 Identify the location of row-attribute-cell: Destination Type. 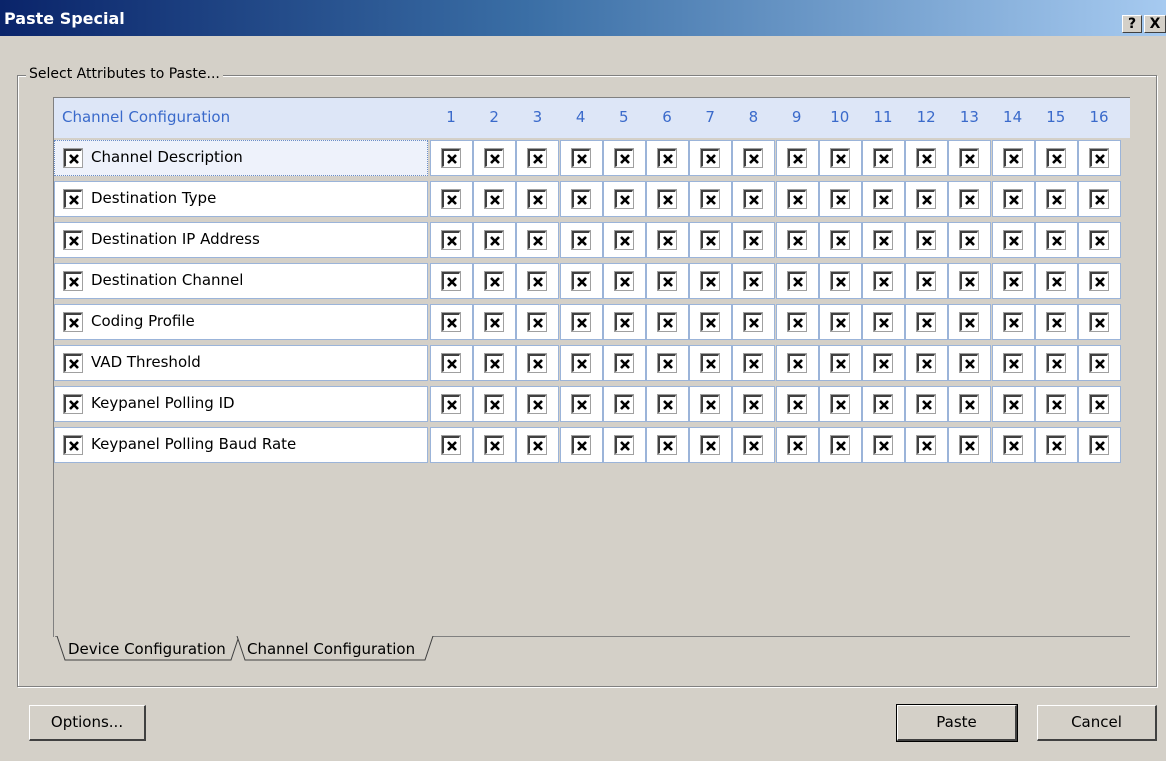
(241, 199).